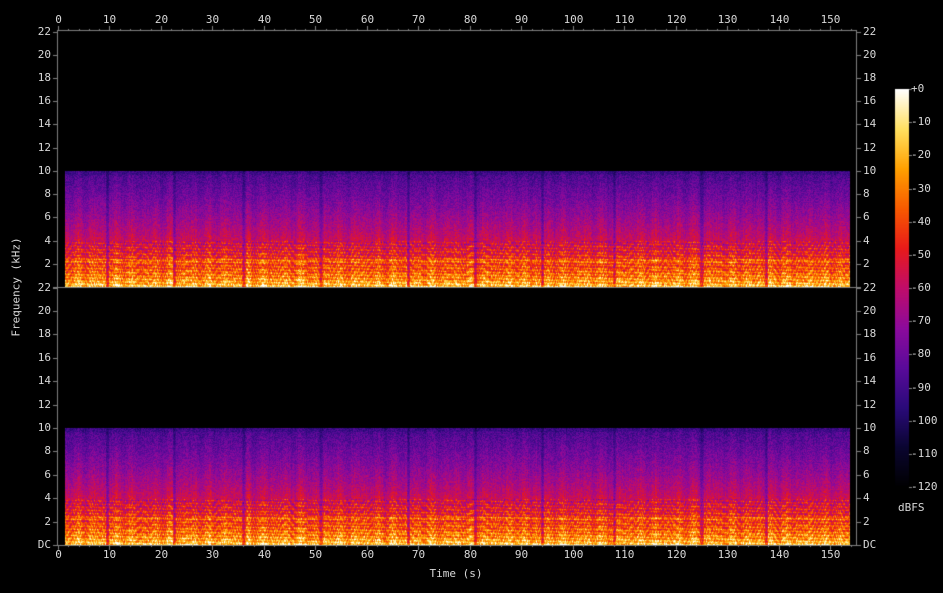 The image size is (943, 593). What do you see at coordinates (470, 554) in the screenshot?
I see `x-tick-bottom: 80` at bounding box center [470, 554].